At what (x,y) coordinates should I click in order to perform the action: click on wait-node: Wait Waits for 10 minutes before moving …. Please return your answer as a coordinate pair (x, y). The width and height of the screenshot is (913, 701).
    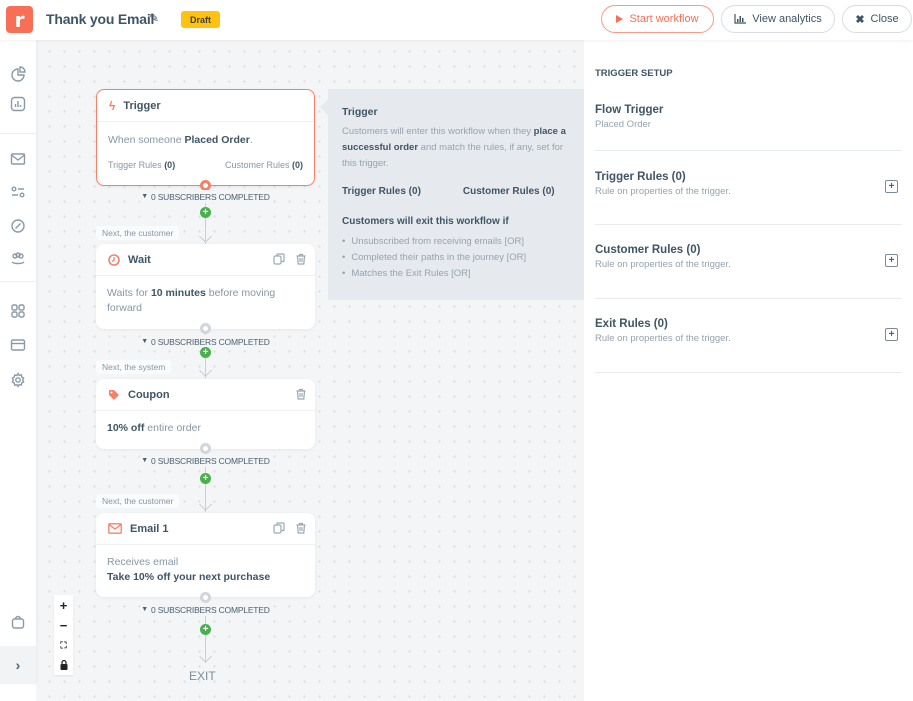
    Looking at the image, I should click on (205, 286).